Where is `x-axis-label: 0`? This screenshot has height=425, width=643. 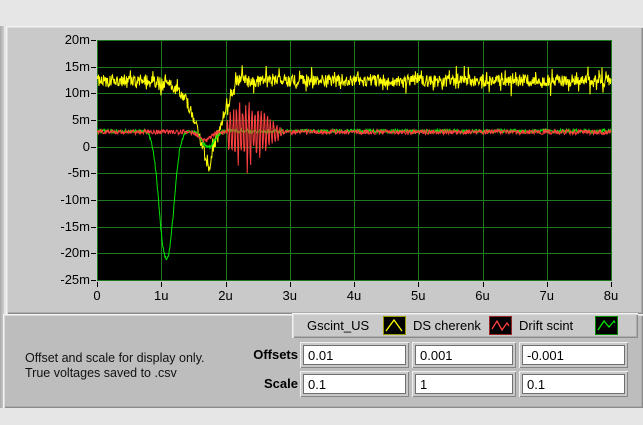
x-axis-label: 0 is located at coordinates (97, 295).